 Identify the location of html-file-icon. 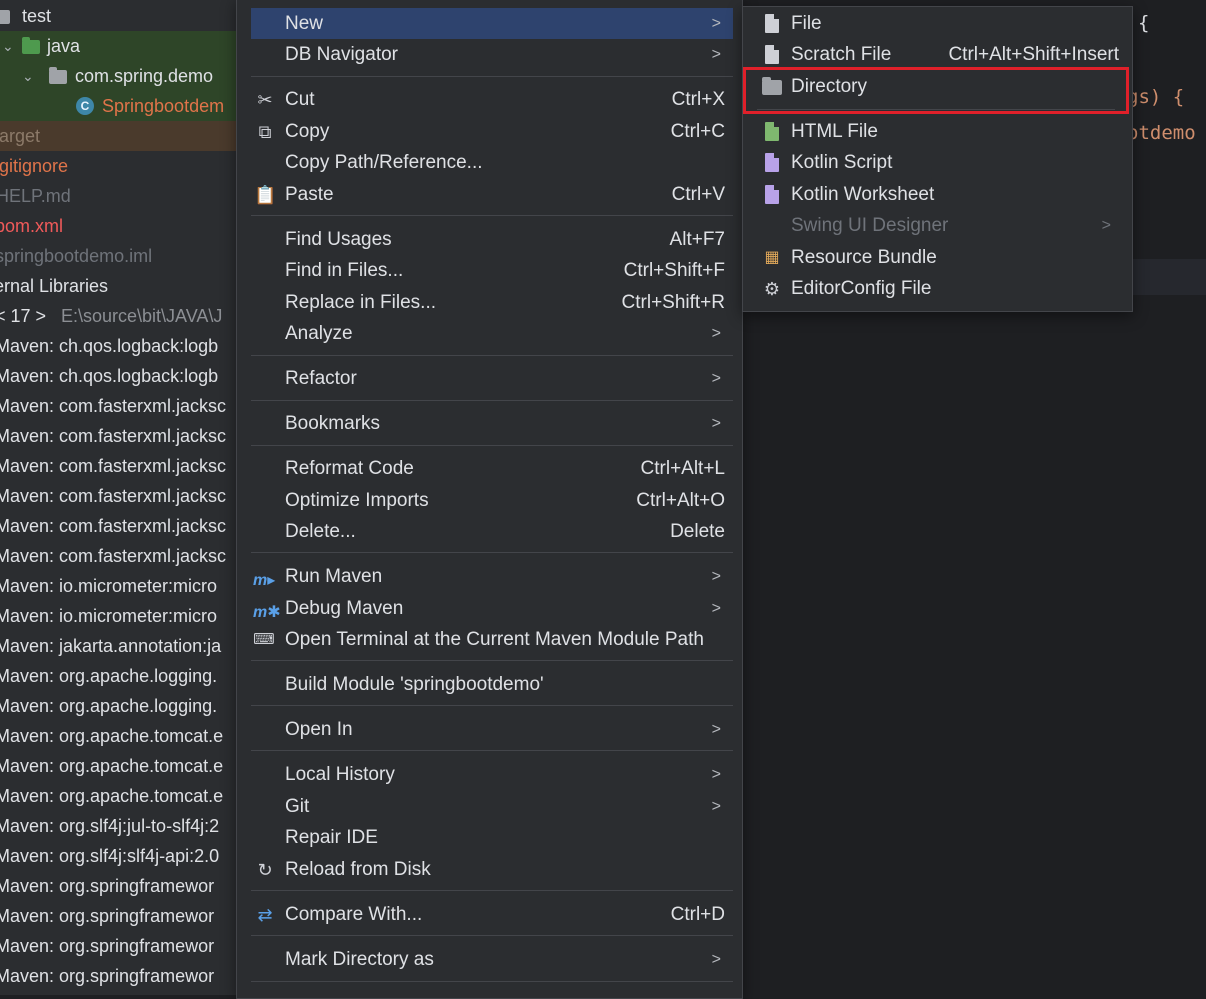
(772, 131).